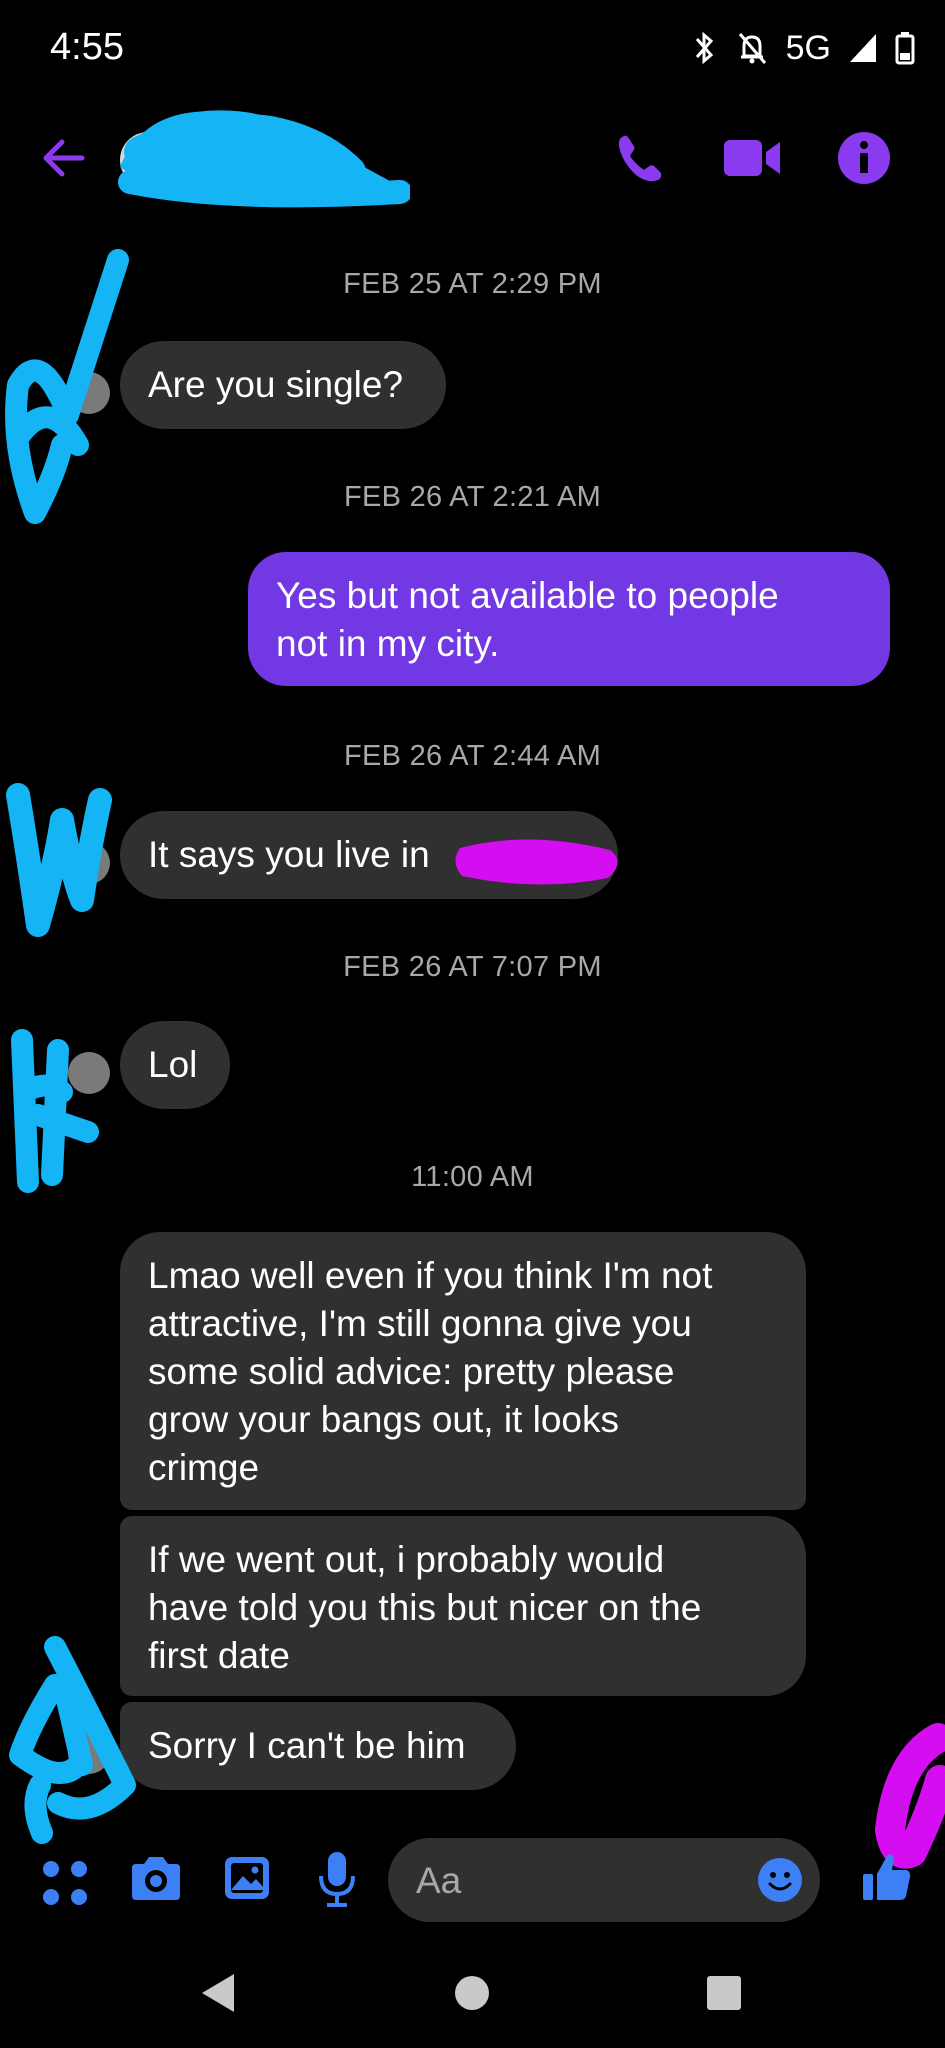 Image resolution: width=945 pixels, height=2048 pixels. Describe the element at coordinates (752, 48) in the screenshot. I see `notifications-off-icon` at that location.